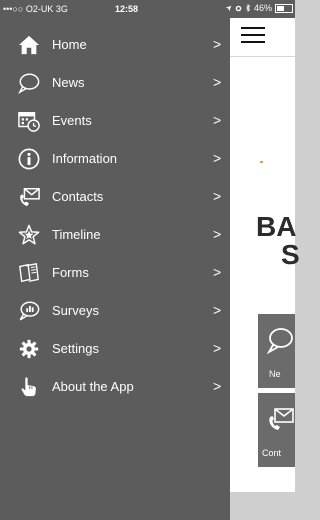 This screenshot has height=520, width=320. I want to click on carrier-signal: •••○○ O2-UK 3G, so click(35, 9).